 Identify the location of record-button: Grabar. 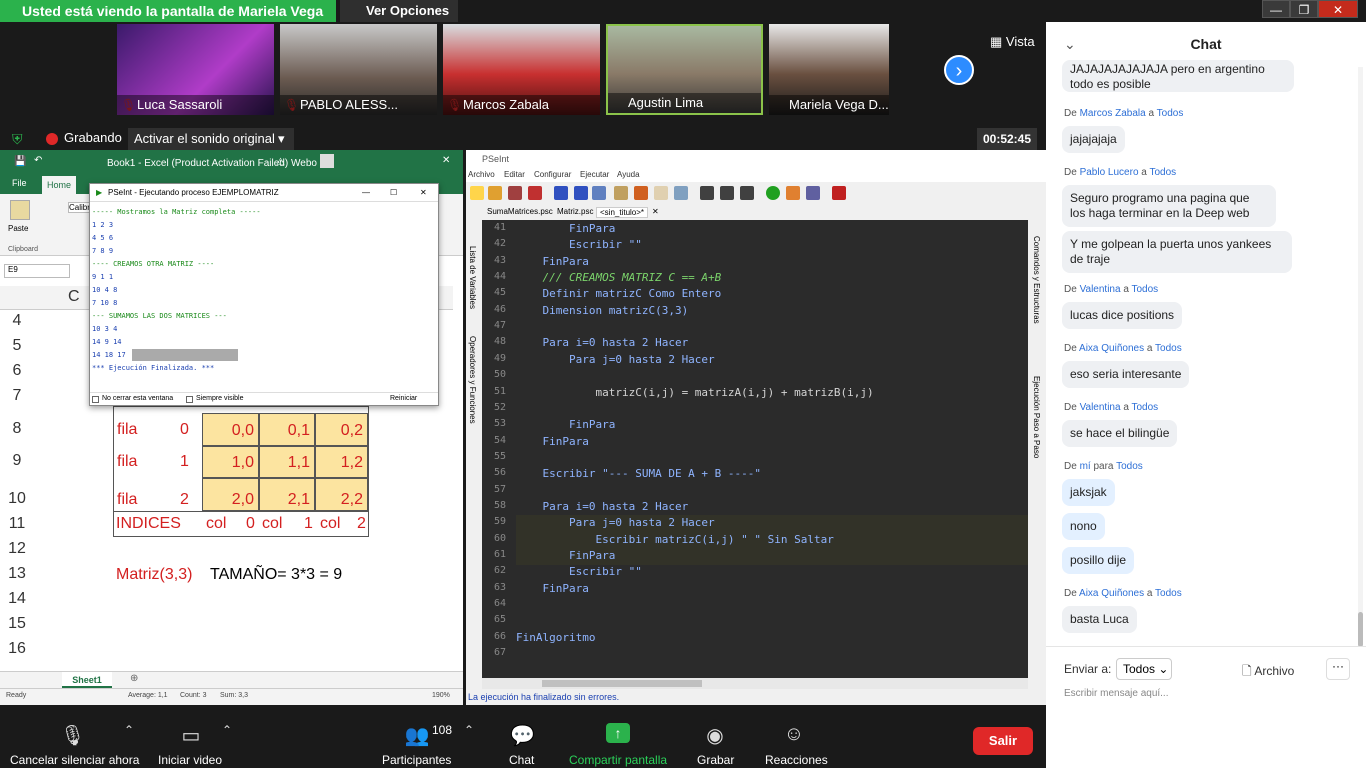
(715, 760).